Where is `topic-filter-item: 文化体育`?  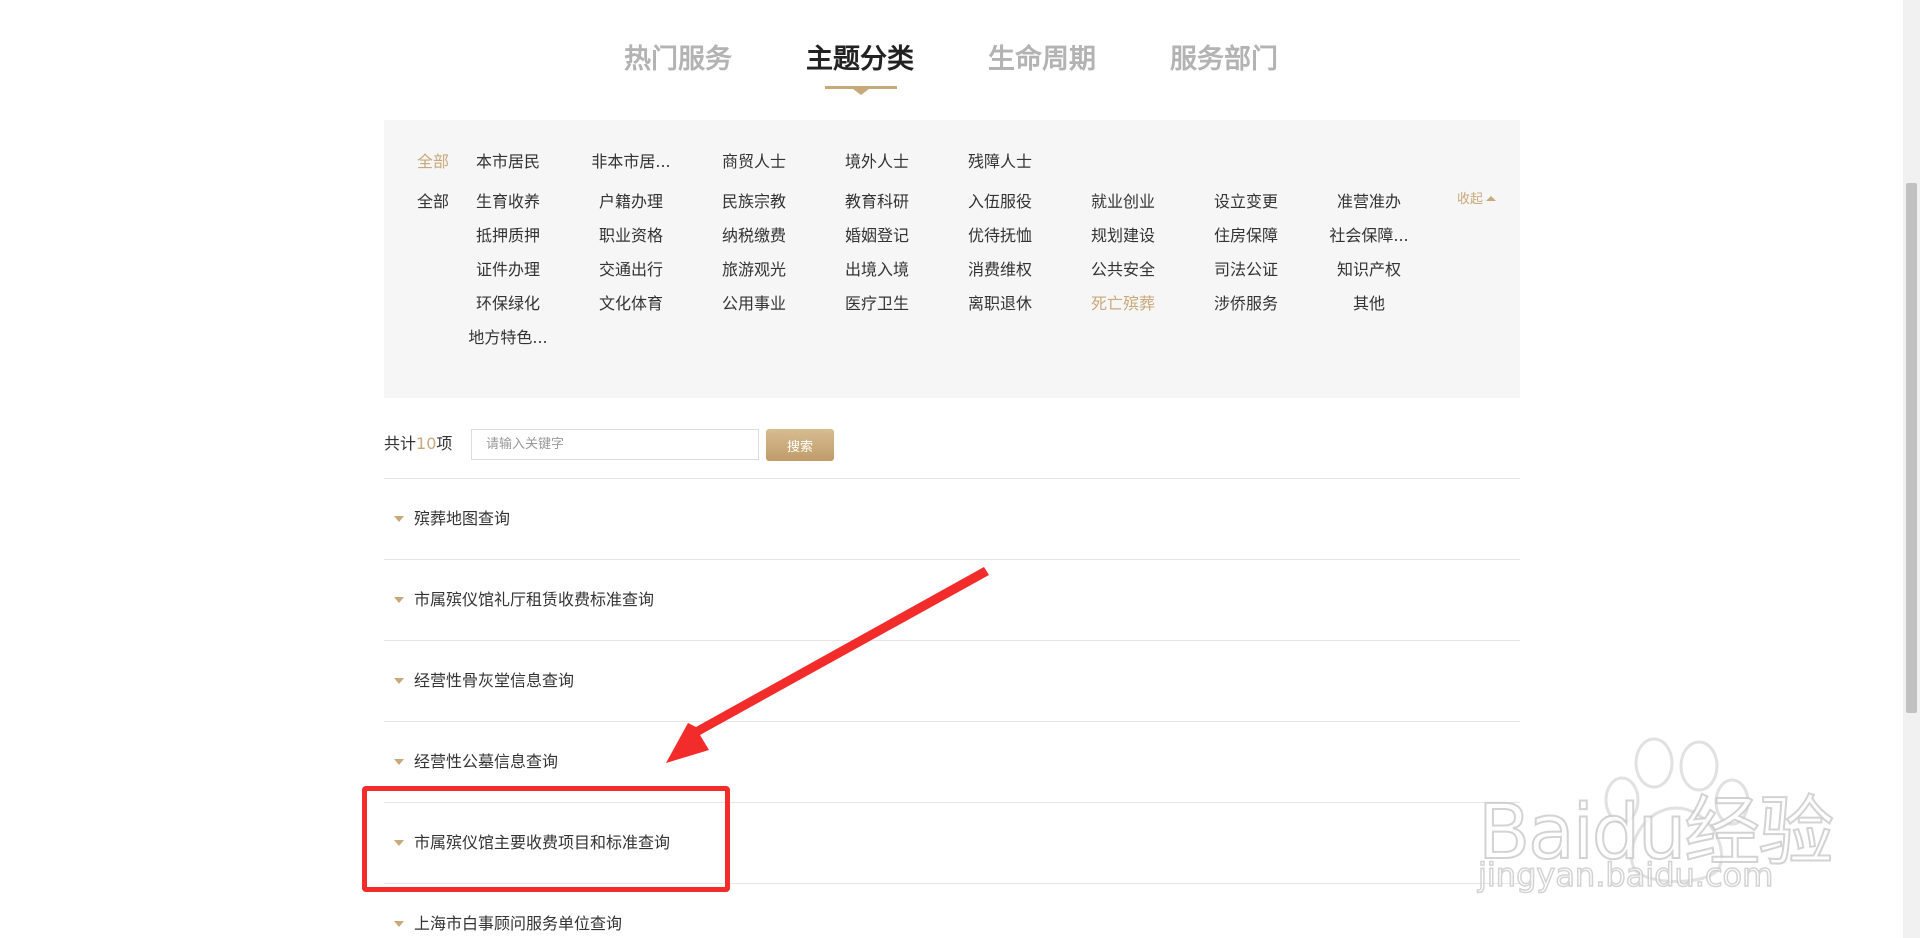
topic-filter-item: 文化体育 is located at coordinates (631, 304).